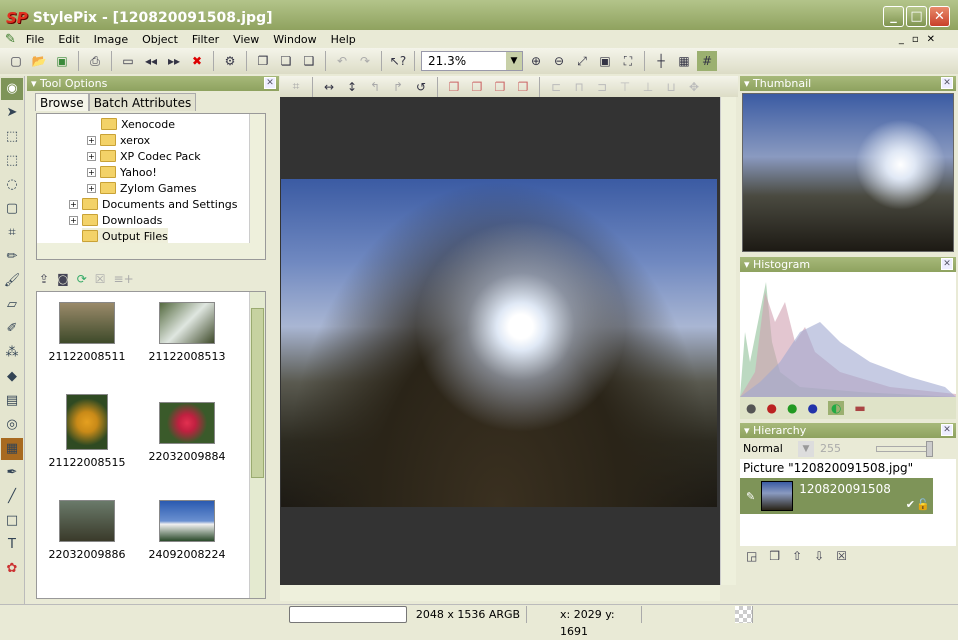 The width and height of the screenshot is (958, 640). I want to click on align-bottom-icon: ⊔, so click(671, 87).